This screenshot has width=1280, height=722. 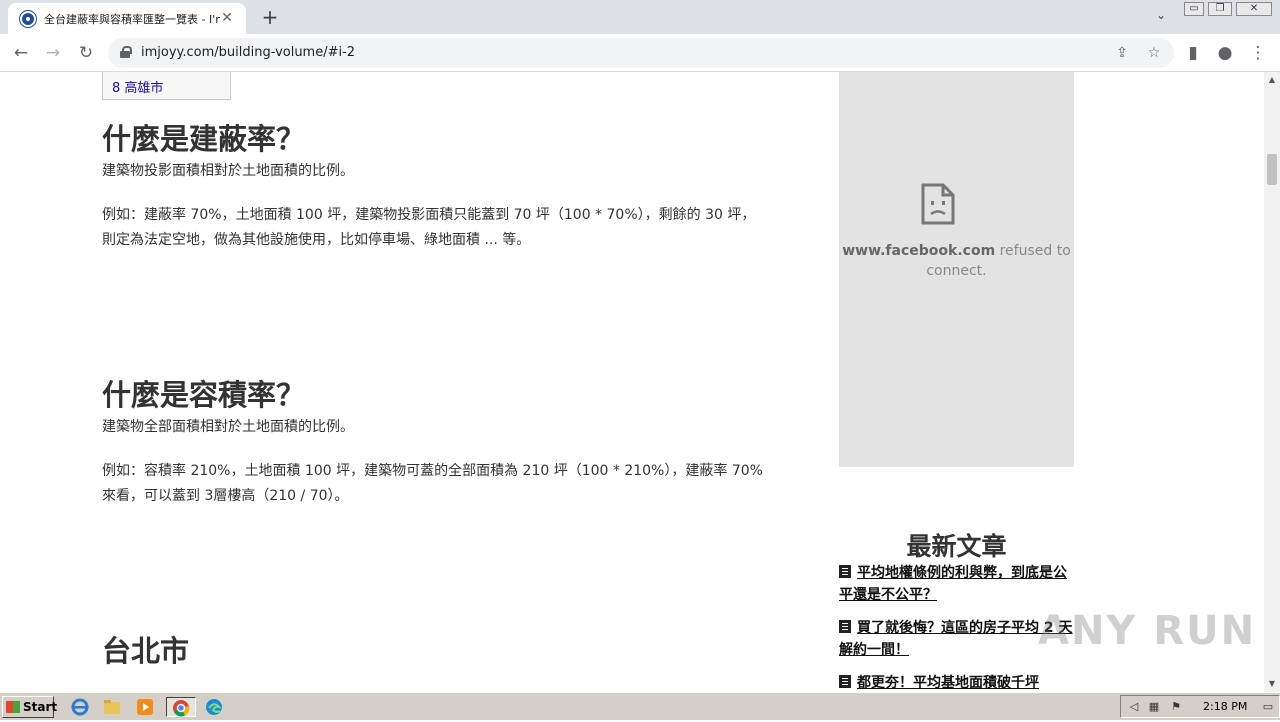 What do you see at coordinates (132, 19) in the screenshot?
I see `tab-title: 全台建蔽率與容積率匯整一覽表 - I'm` at bounding box center [132, 19].